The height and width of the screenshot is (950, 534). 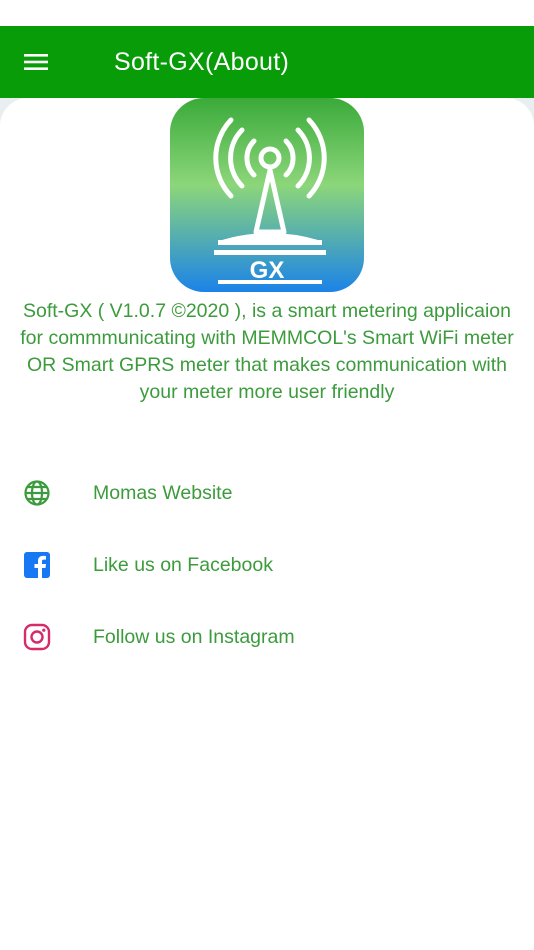 I want to click on facebook-link: Like us on Facebook, so click(x=267, y=565).